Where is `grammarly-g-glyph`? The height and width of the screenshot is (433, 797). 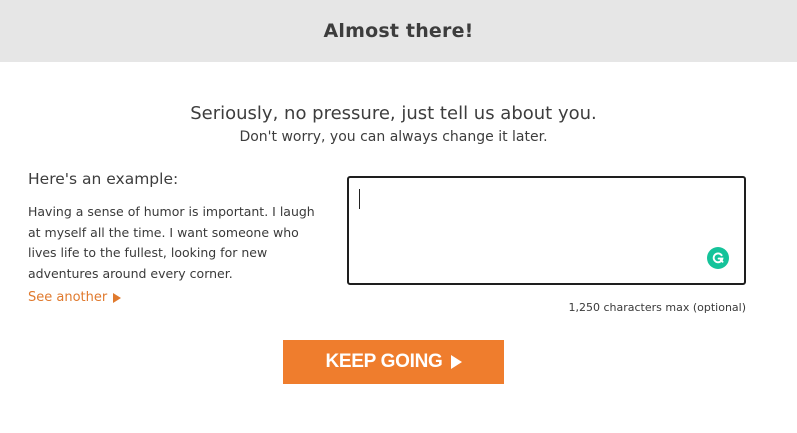
grammarly-g-glyph is located at coordinates (718, 258).